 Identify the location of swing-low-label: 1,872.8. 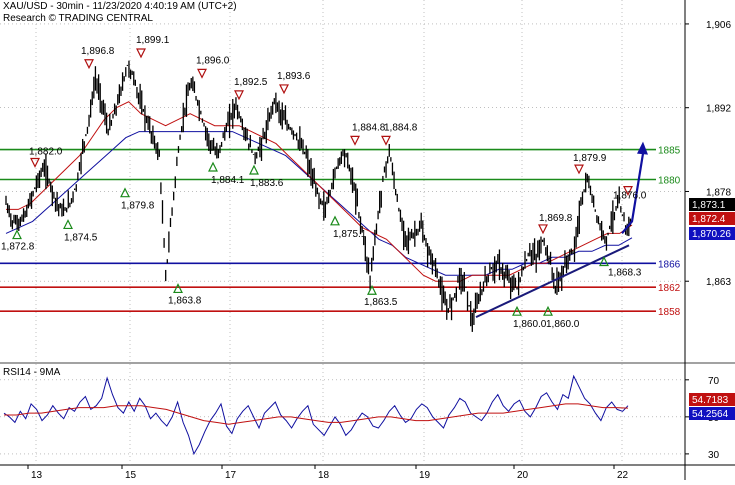
(18, 247).